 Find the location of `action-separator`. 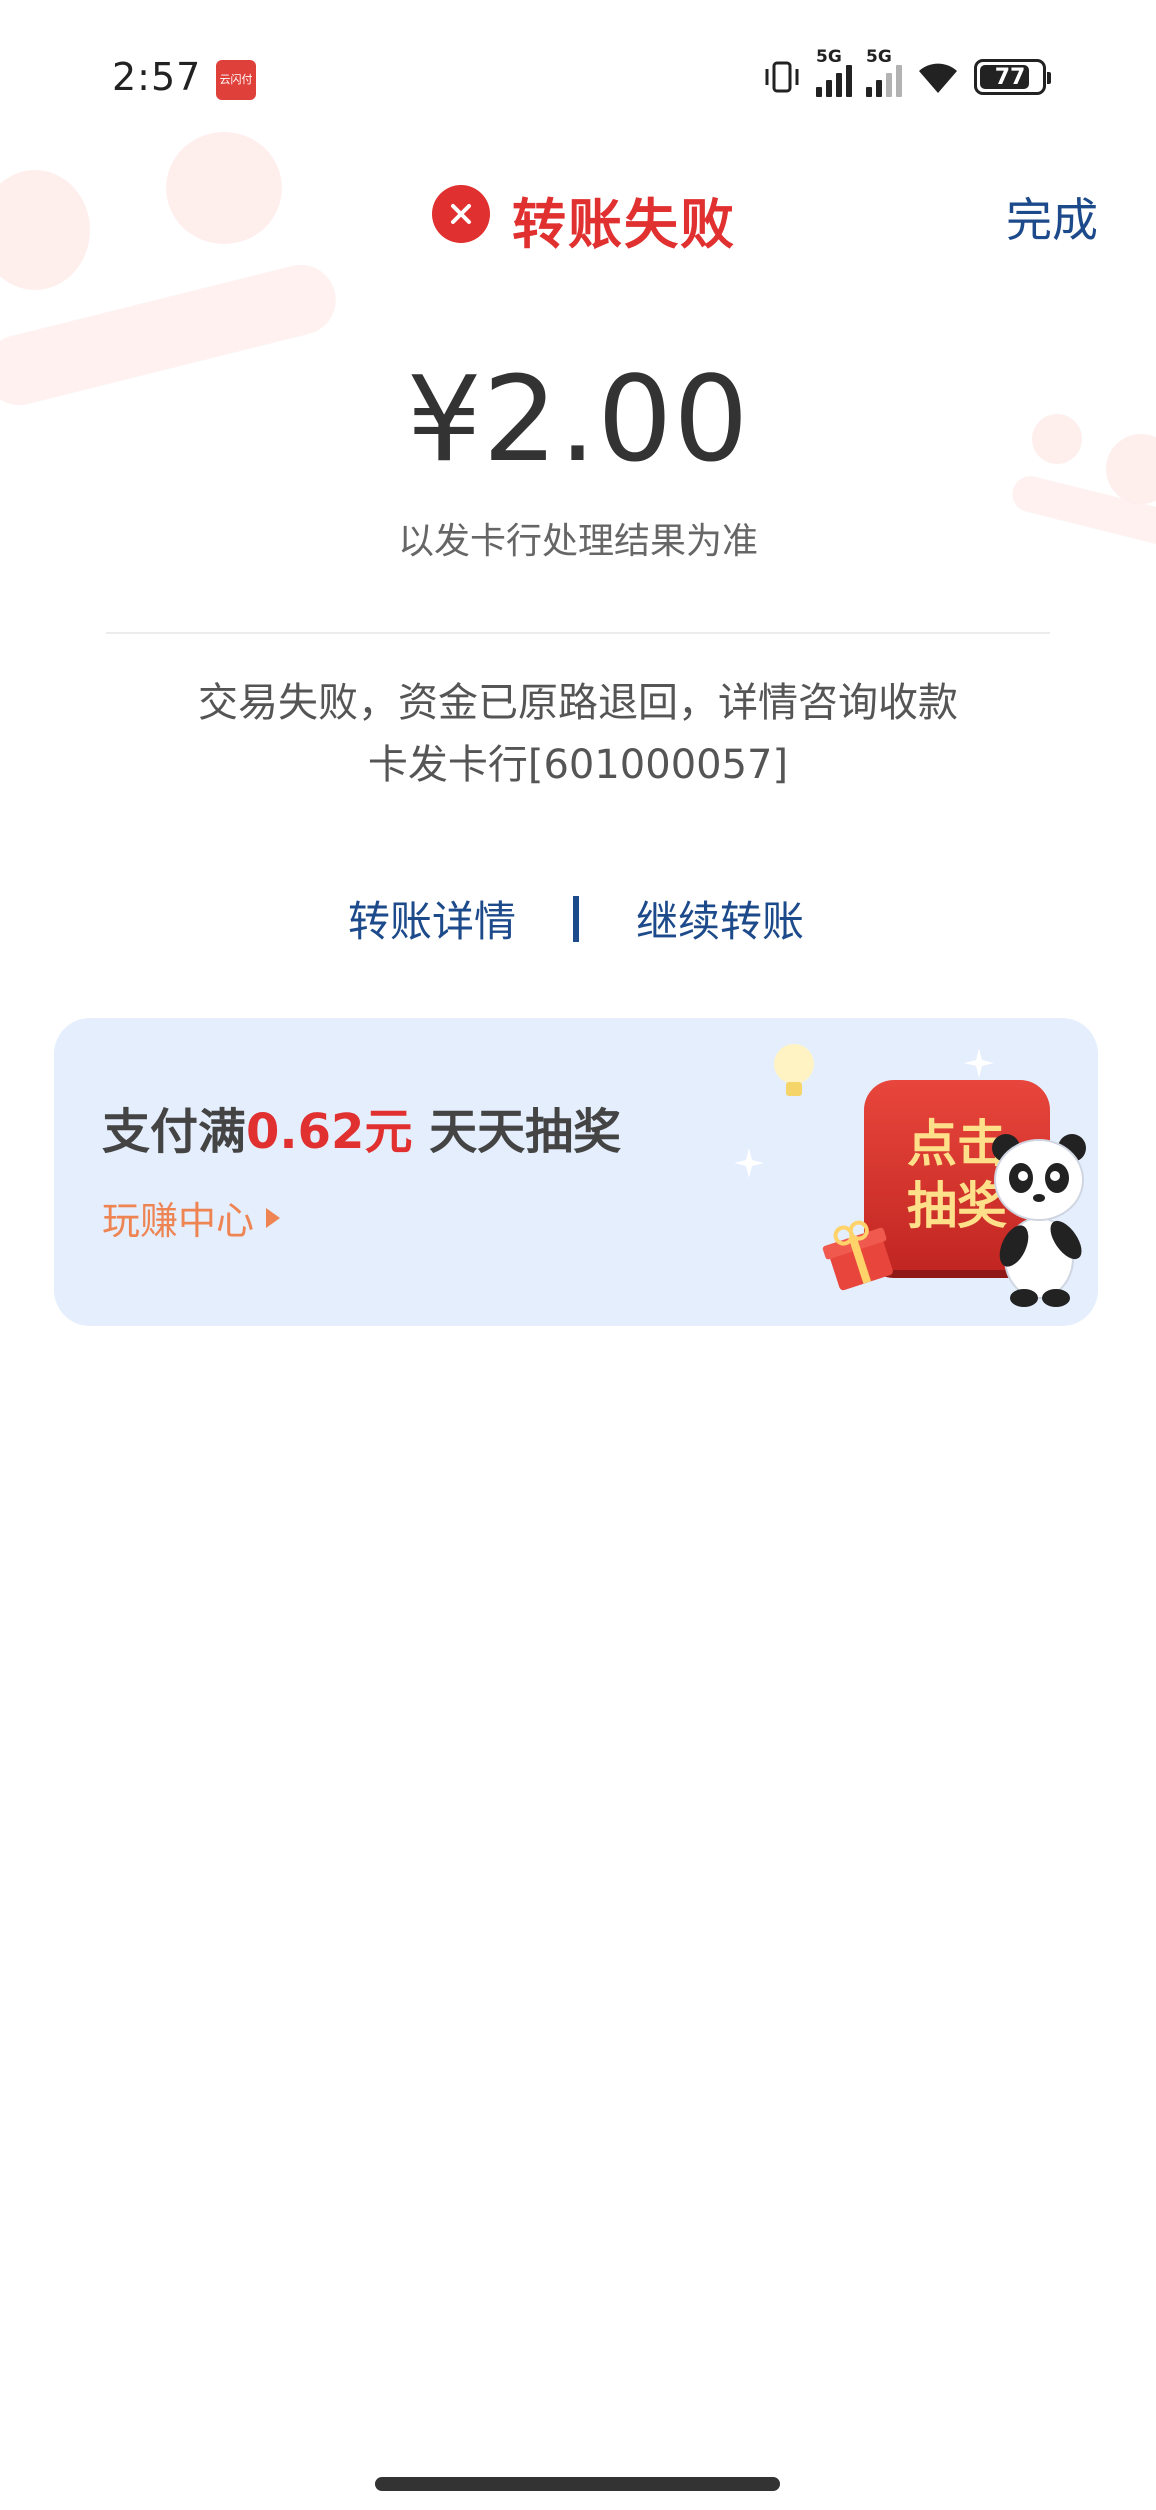

action-separator is located at coordinates (576, 919).